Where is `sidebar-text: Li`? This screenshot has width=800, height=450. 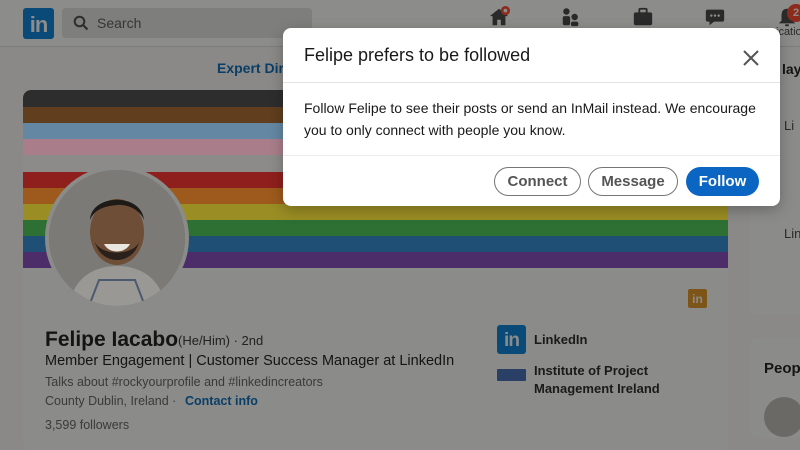 sidebar-text: Li is located at coordinates (789, 125).